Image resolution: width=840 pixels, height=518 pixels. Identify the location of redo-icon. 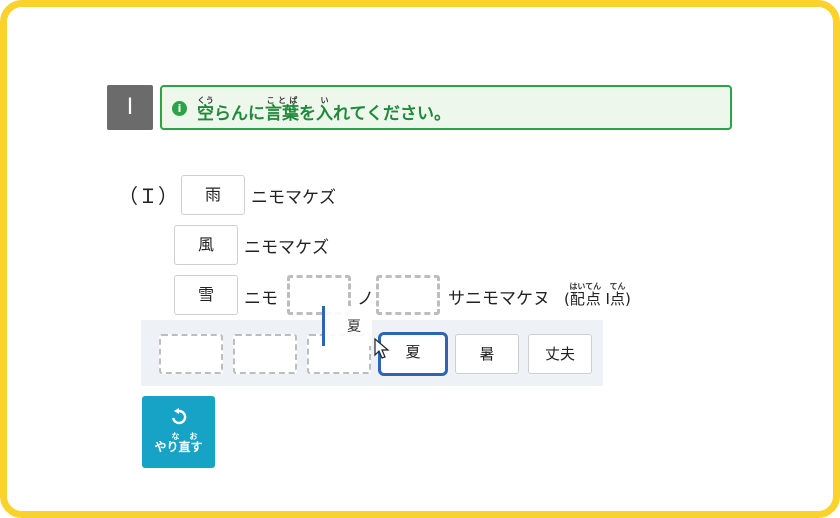
(179, 416).